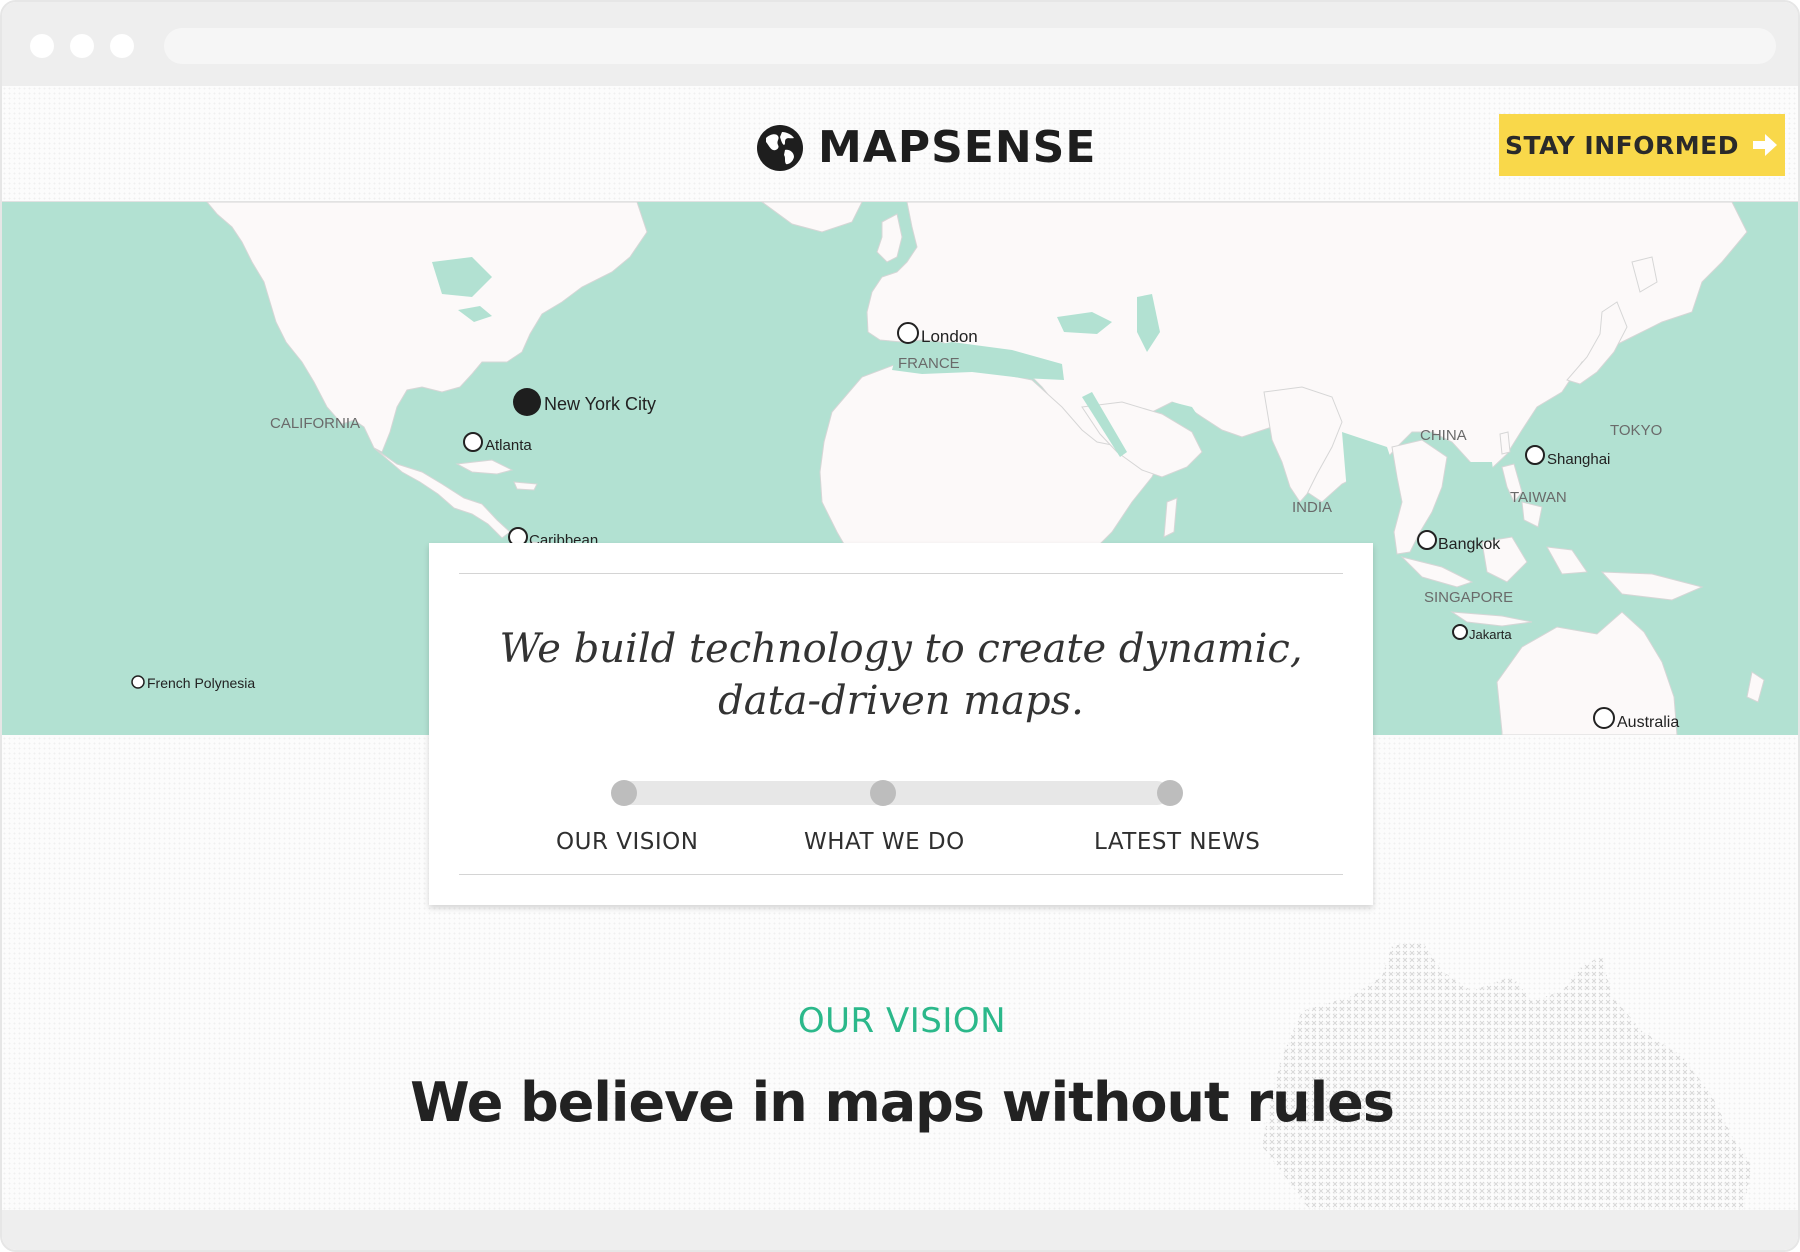  I want to click on timeline-dot-what-we-do, so click(883, 793).